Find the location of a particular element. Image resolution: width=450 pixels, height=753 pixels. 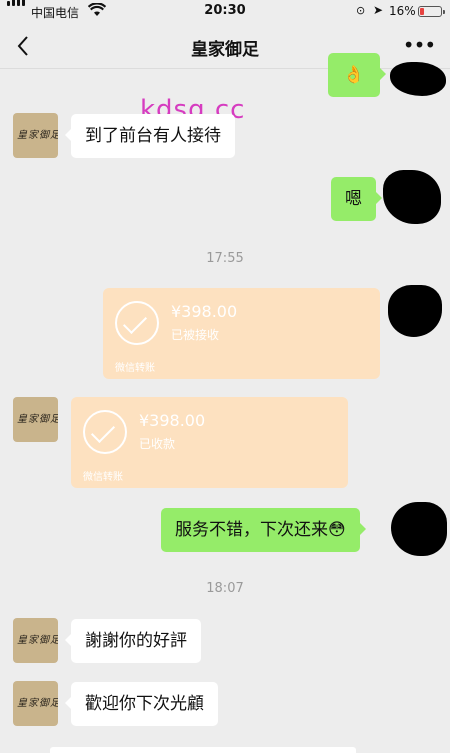

message-bubble-sent-partial: 👌 is located at coordinates (357, 75).